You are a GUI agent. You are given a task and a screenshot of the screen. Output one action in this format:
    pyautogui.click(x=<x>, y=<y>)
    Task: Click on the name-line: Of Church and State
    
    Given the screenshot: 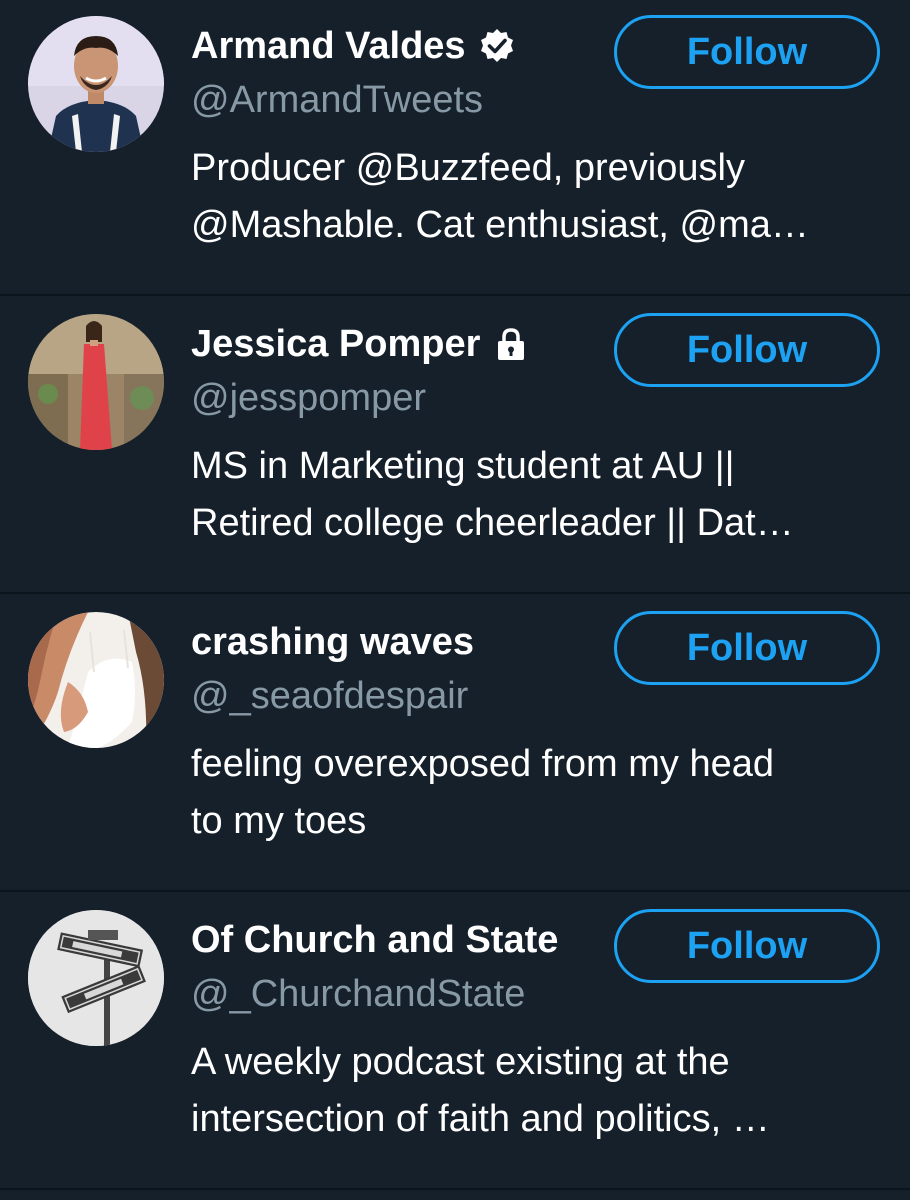 What is the action you would take?
    pyautogui.click(x=374, y=940)
    